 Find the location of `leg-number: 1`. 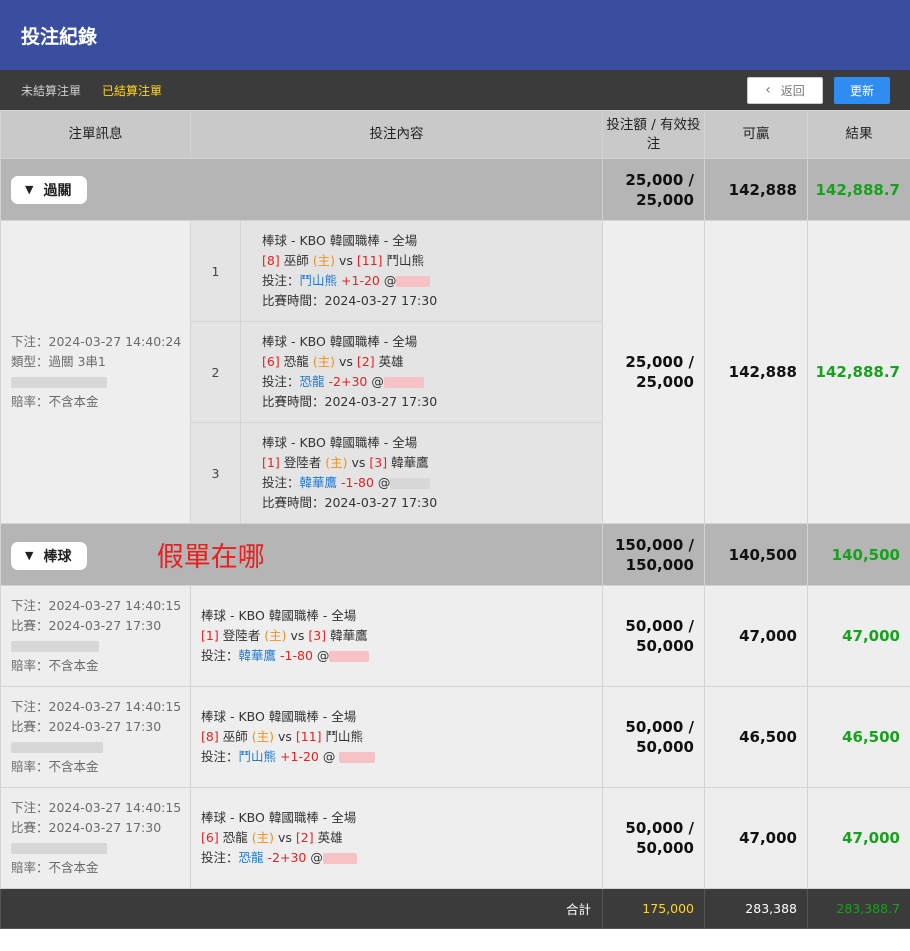

leg-number: 1 is located at coordinates (215, 271).